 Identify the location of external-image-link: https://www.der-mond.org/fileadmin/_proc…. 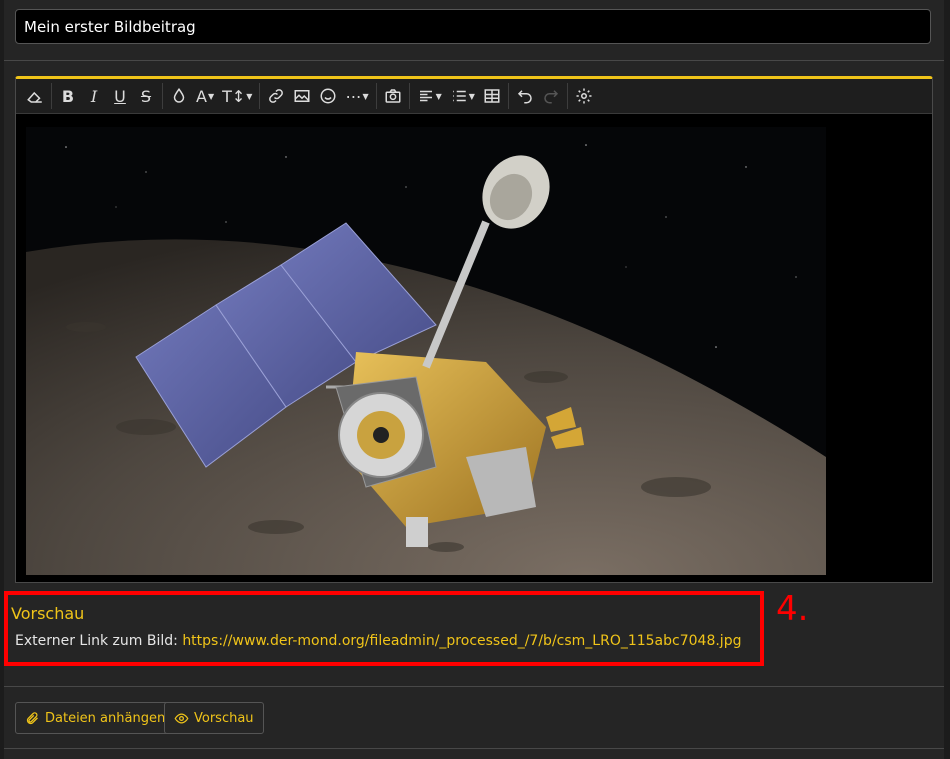
(461, 641).